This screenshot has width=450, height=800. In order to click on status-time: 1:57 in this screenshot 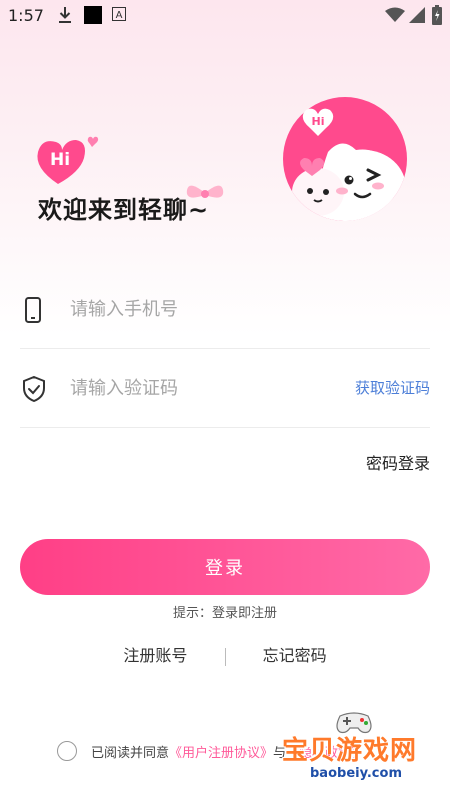, I will do `click(26, 15)`.